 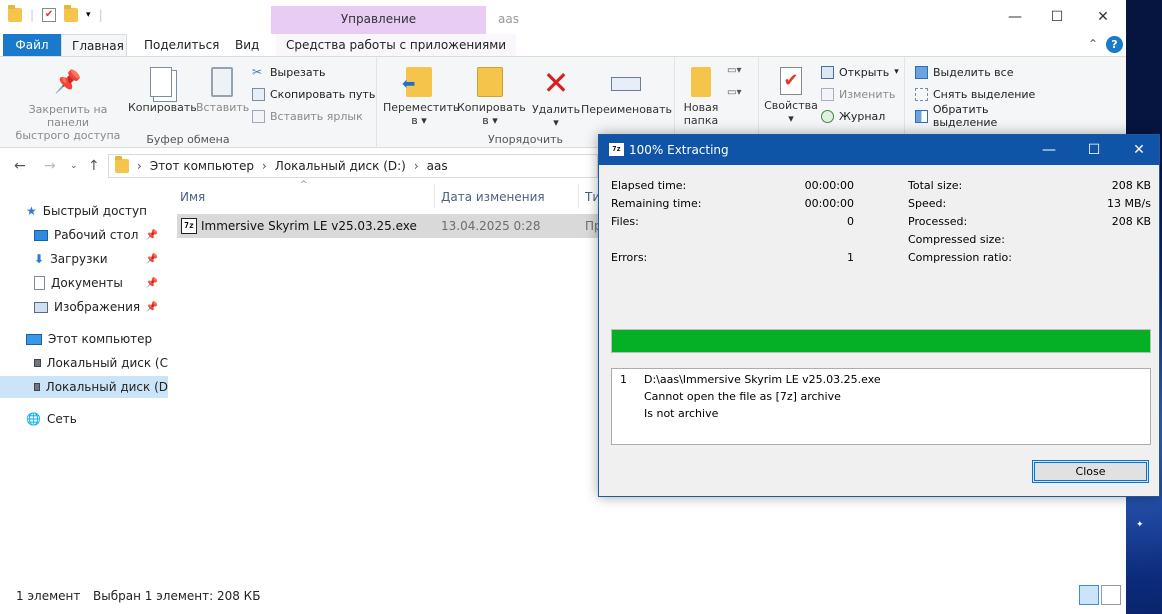 What do you see at coordinates (313, 94) in the screenshot?
I see `copy-path-button: Скопировать путь` at bounding box center [313, 94].